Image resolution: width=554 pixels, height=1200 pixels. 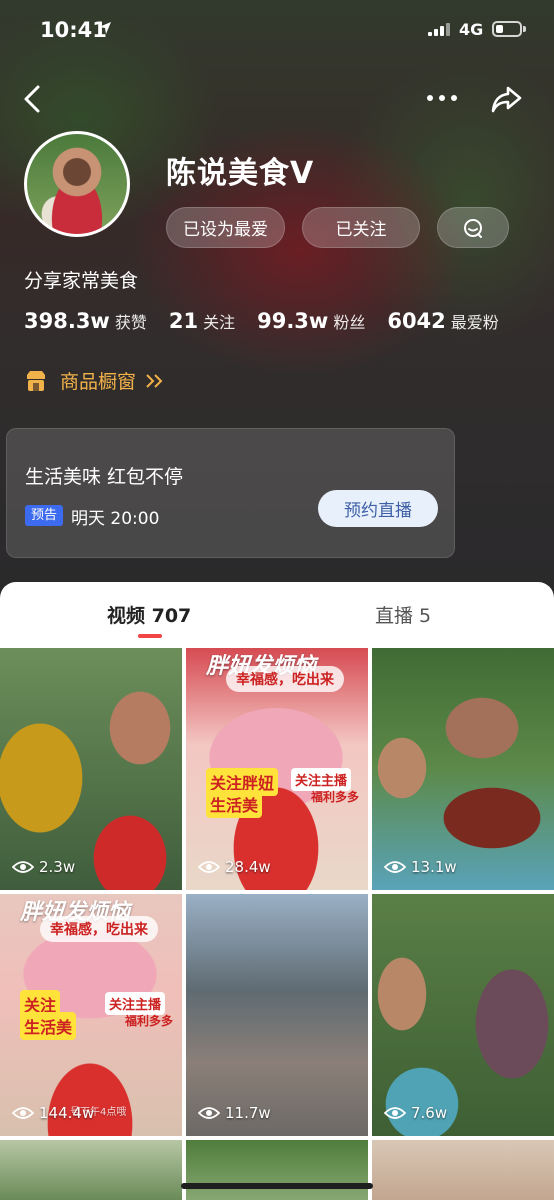 I want to click on view-count: 28.4w, so click(x=234, y=867).